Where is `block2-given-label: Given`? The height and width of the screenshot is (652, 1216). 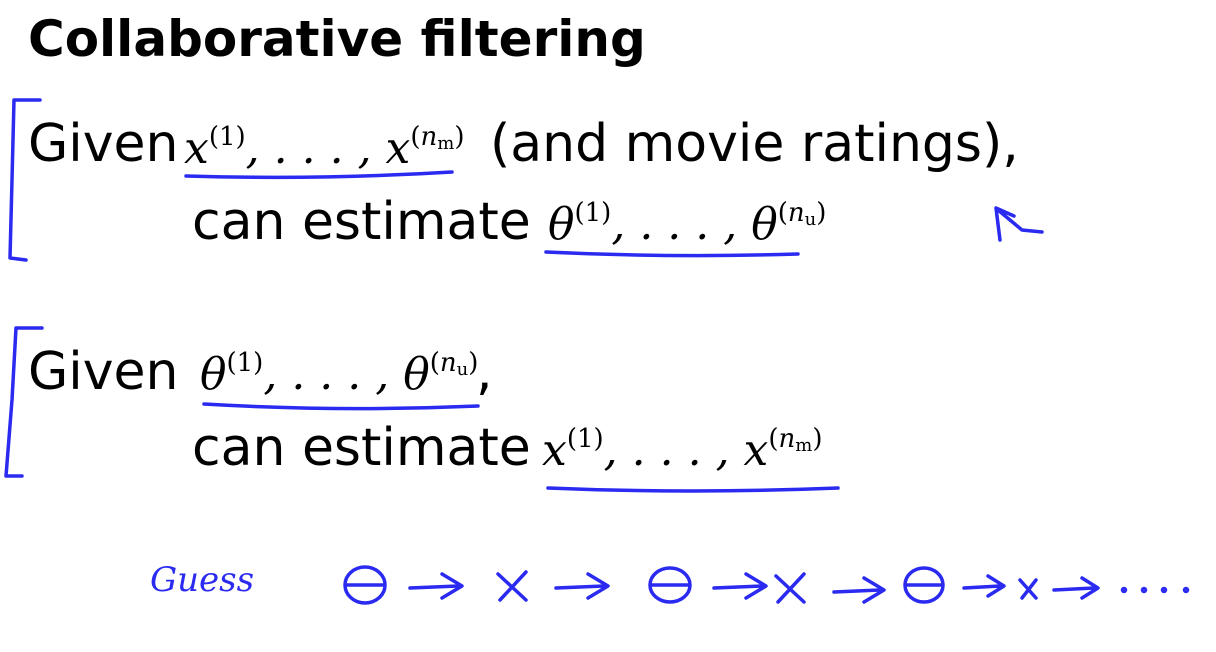
block2-given-label: Given is located at coordinates (103, 372).